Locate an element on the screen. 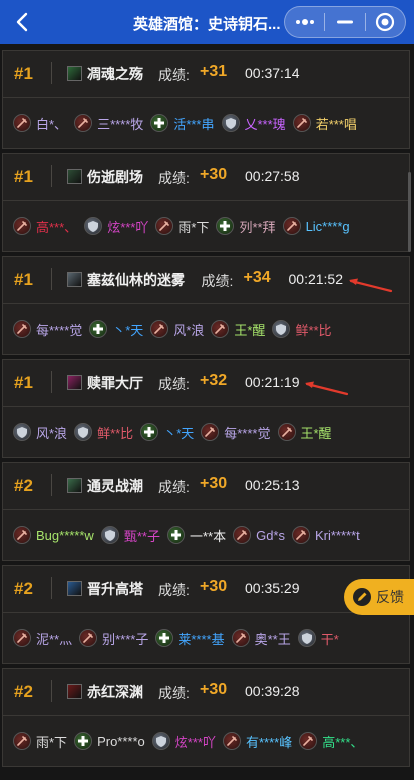 Image resolution: width=414 pixels, height=780 pixels. member-name: 风*浪 is located at coordinates (52, 433).